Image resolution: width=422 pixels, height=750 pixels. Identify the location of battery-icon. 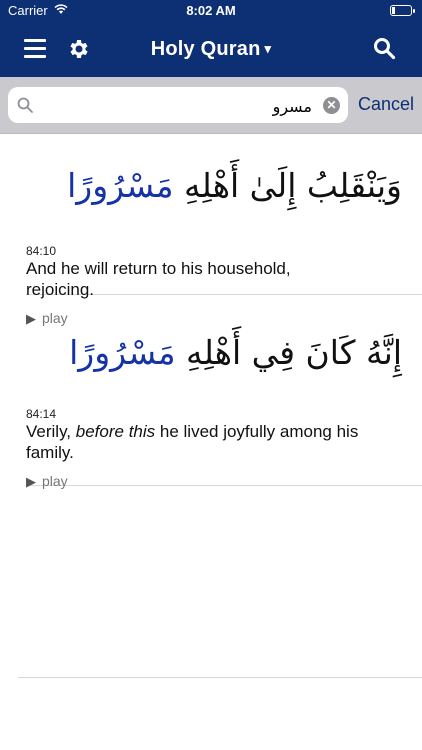
(402, 10).